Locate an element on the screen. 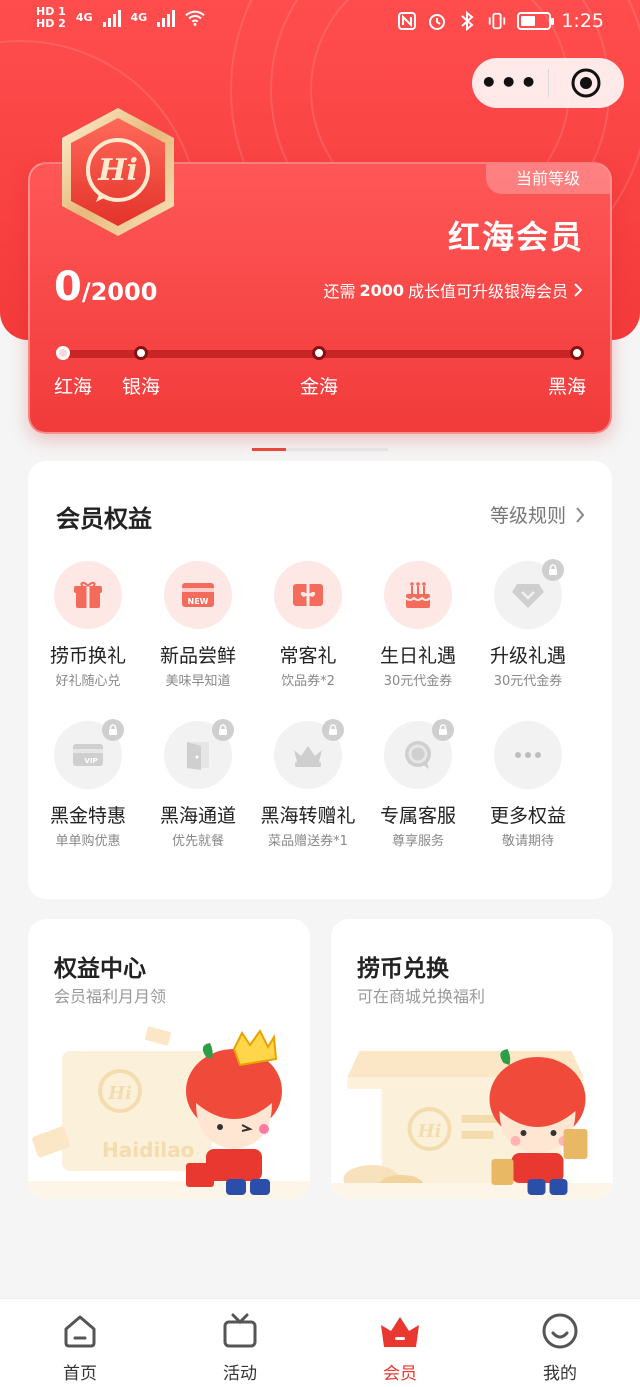 Image resolution: width=640 pixels, height=1387 pixels. tier-dot-gold is located at coordinates (319, 353).